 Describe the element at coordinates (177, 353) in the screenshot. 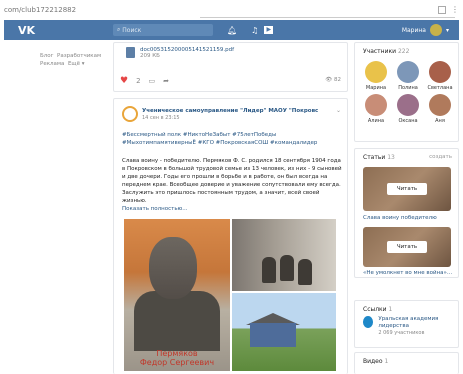

I see `caption-surname: Пермяков` at that location.